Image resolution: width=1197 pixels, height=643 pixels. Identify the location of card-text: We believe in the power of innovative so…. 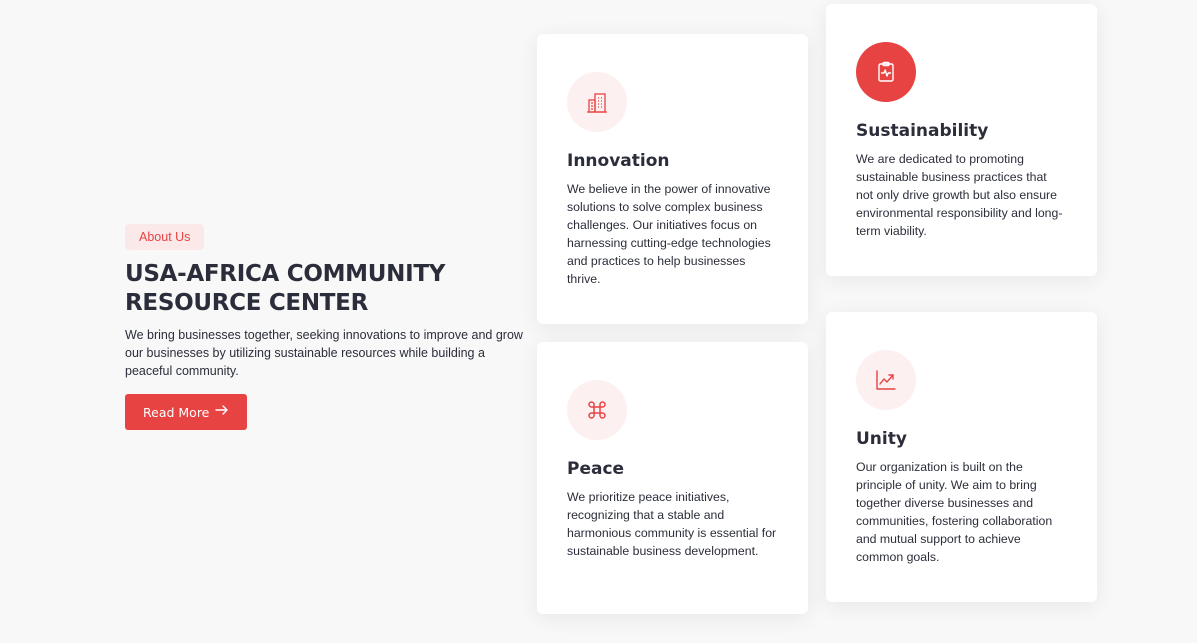
(669, 234).